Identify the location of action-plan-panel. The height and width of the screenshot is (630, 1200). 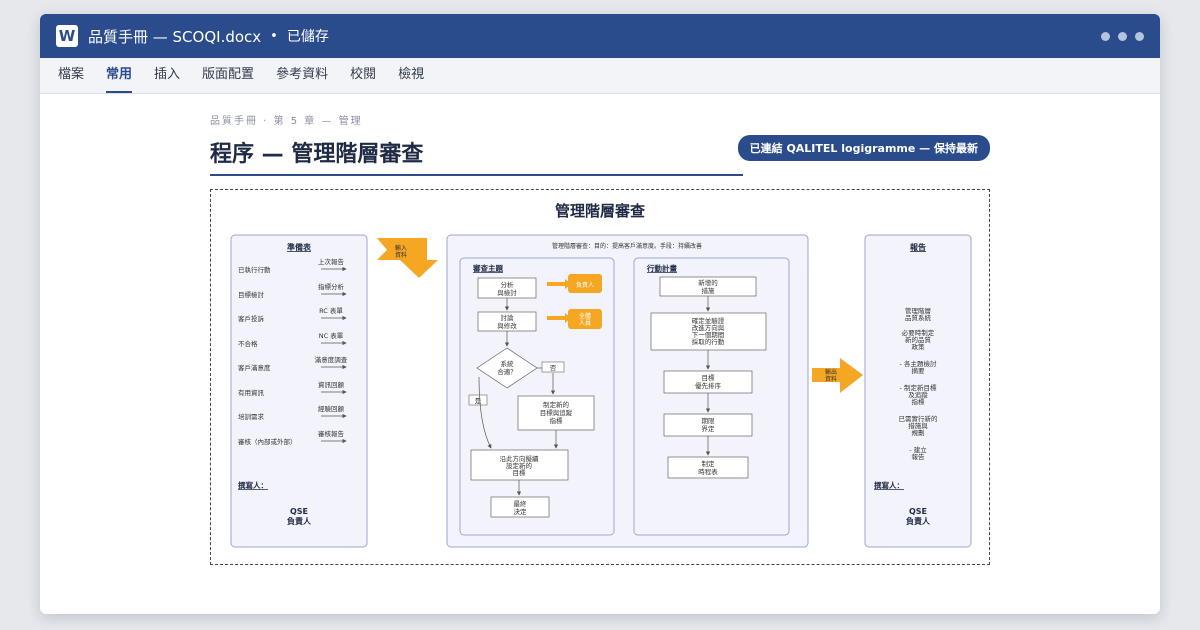
(711, 396).